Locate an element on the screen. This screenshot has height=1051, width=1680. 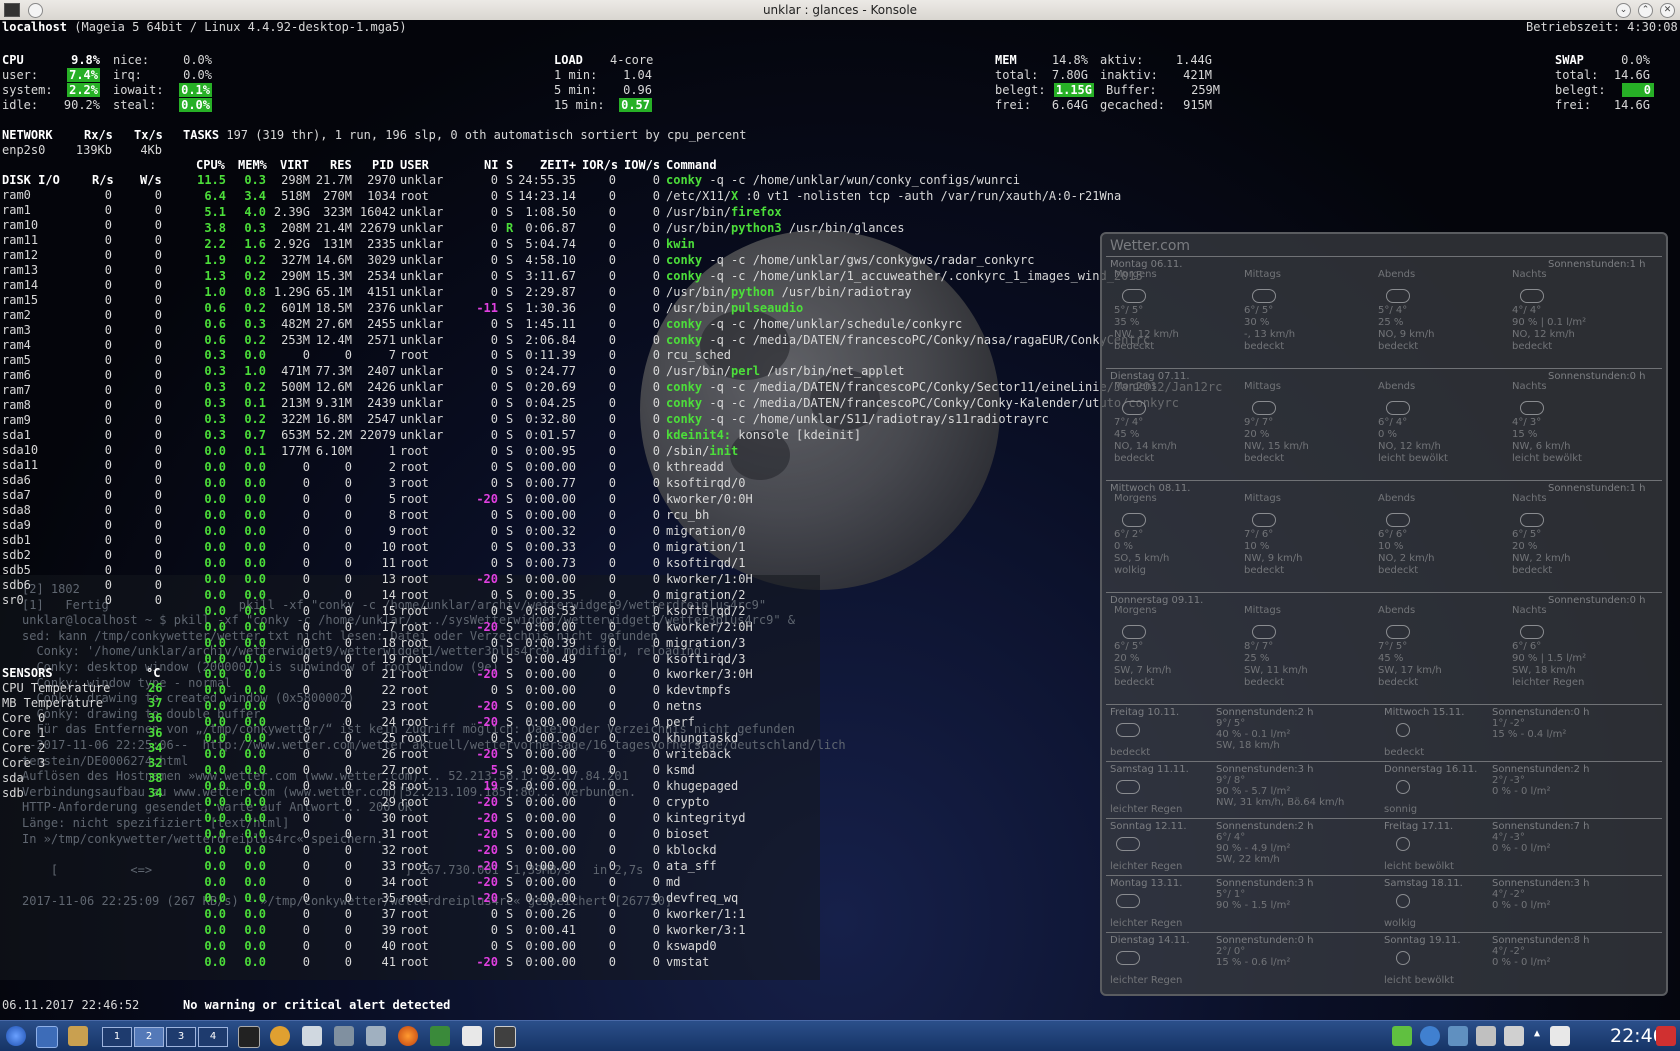
col-res: RES is located at coordinates (341, 165).